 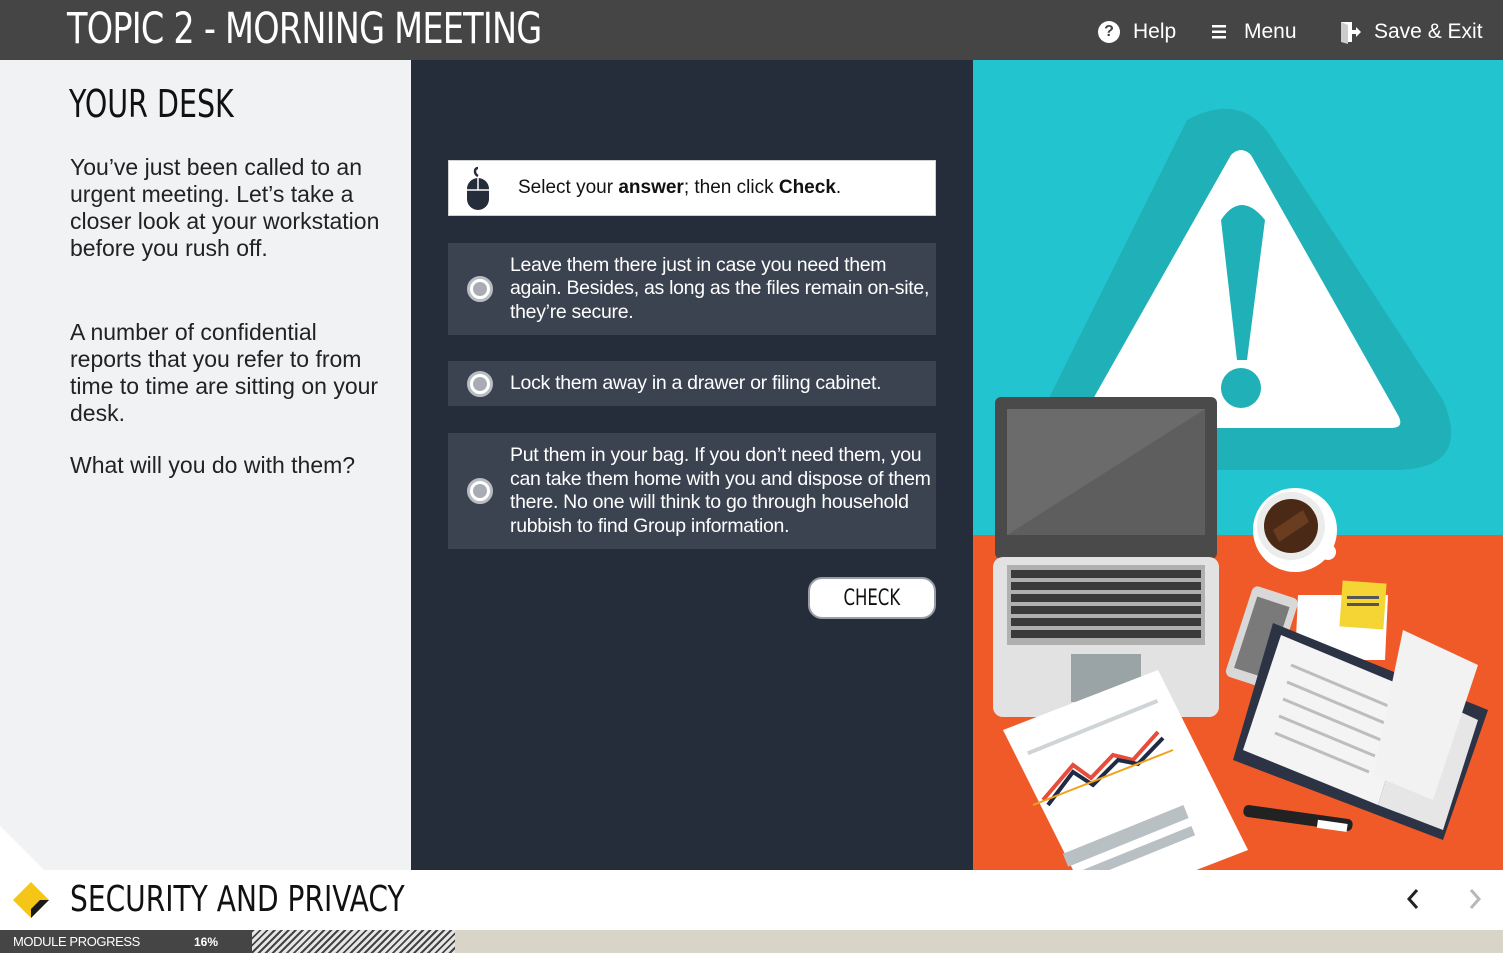 What do you see at coordinates (304, 29) in the screenshot?
I see `page-title: TOPIC 2 - MORNING MEETING` at bounding box center [304, 29].